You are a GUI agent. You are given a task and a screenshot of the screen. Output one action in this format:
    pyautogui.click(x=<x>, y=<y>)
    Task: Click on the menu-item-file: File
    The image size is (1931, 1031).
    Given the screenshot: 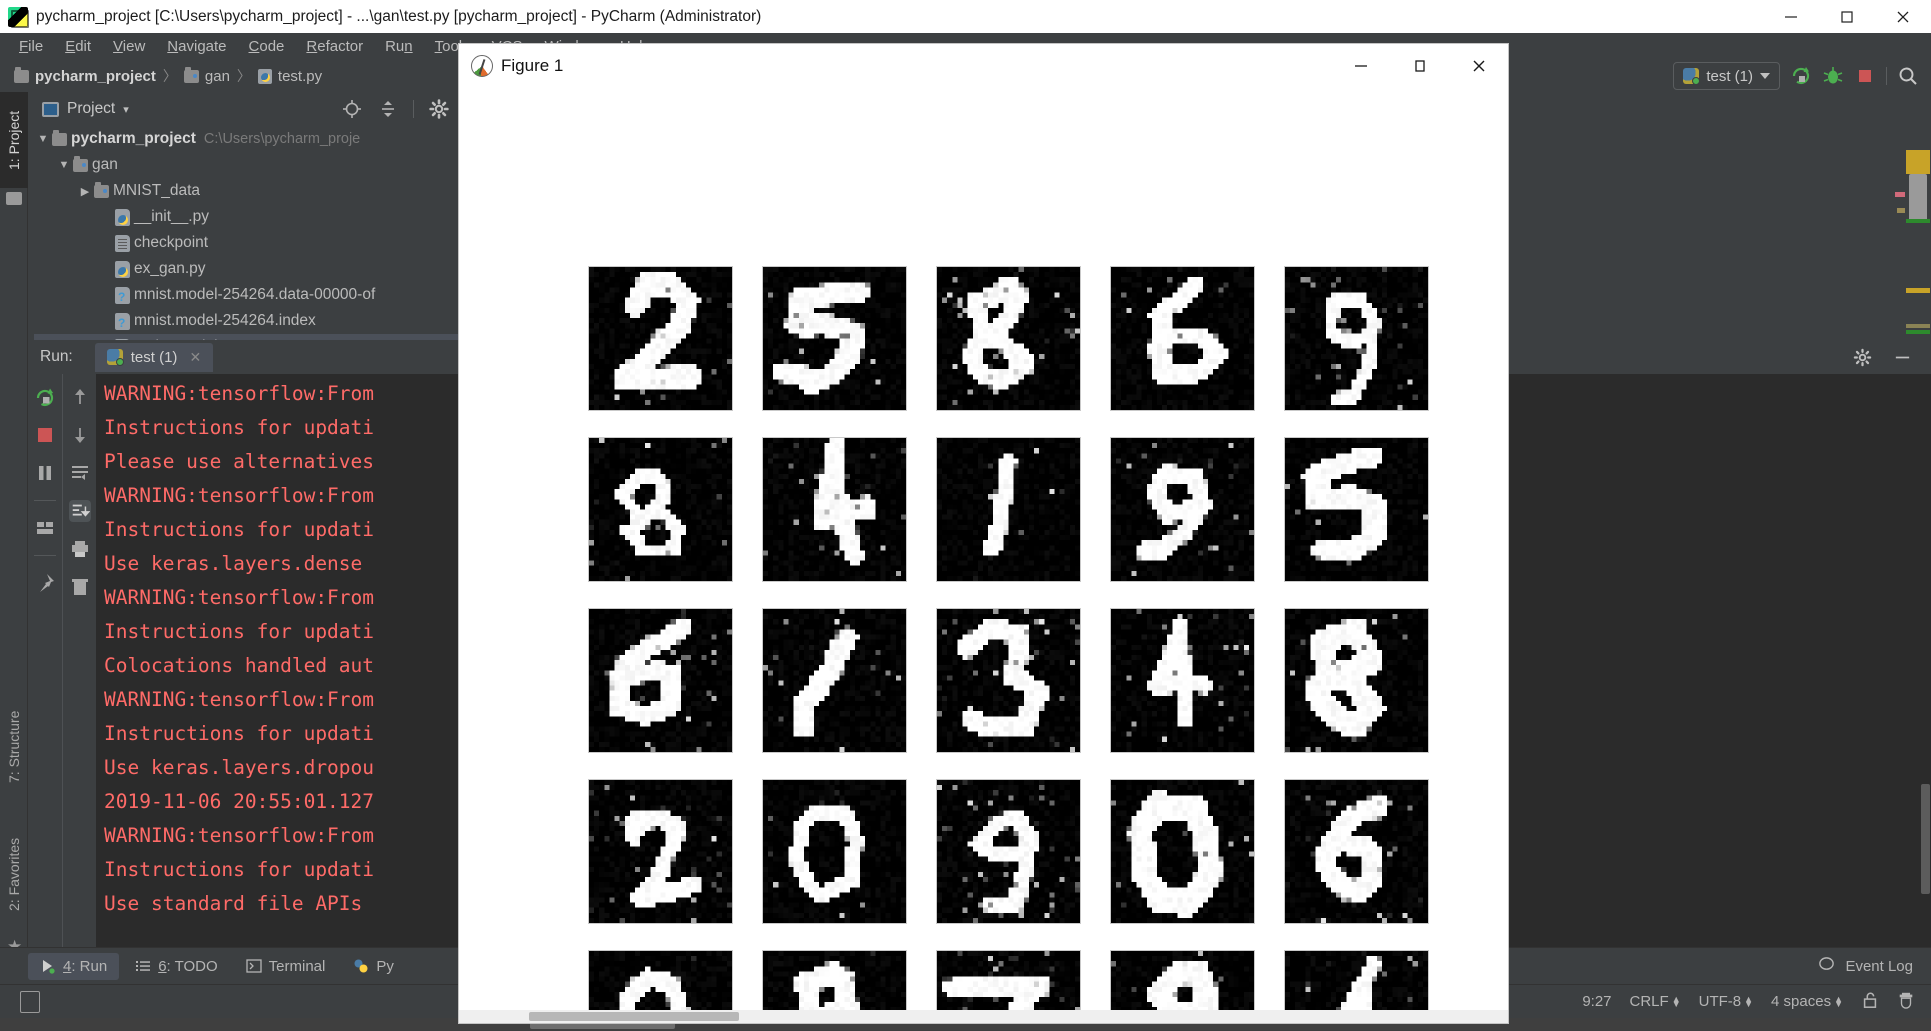 What is the action you would take?
    pyautogui.click(x=31, y=46)
    